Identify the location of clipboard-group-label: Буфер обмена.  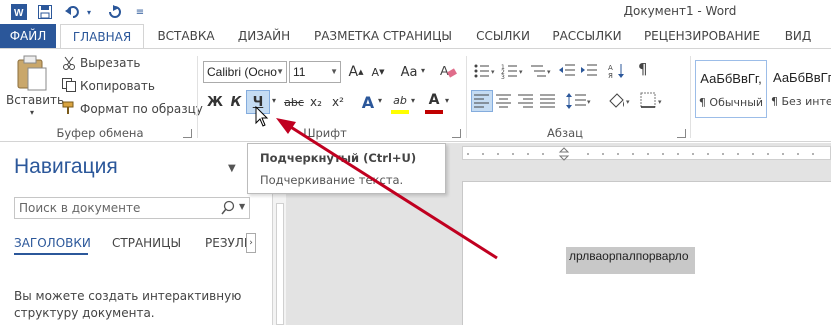
(100, 133).